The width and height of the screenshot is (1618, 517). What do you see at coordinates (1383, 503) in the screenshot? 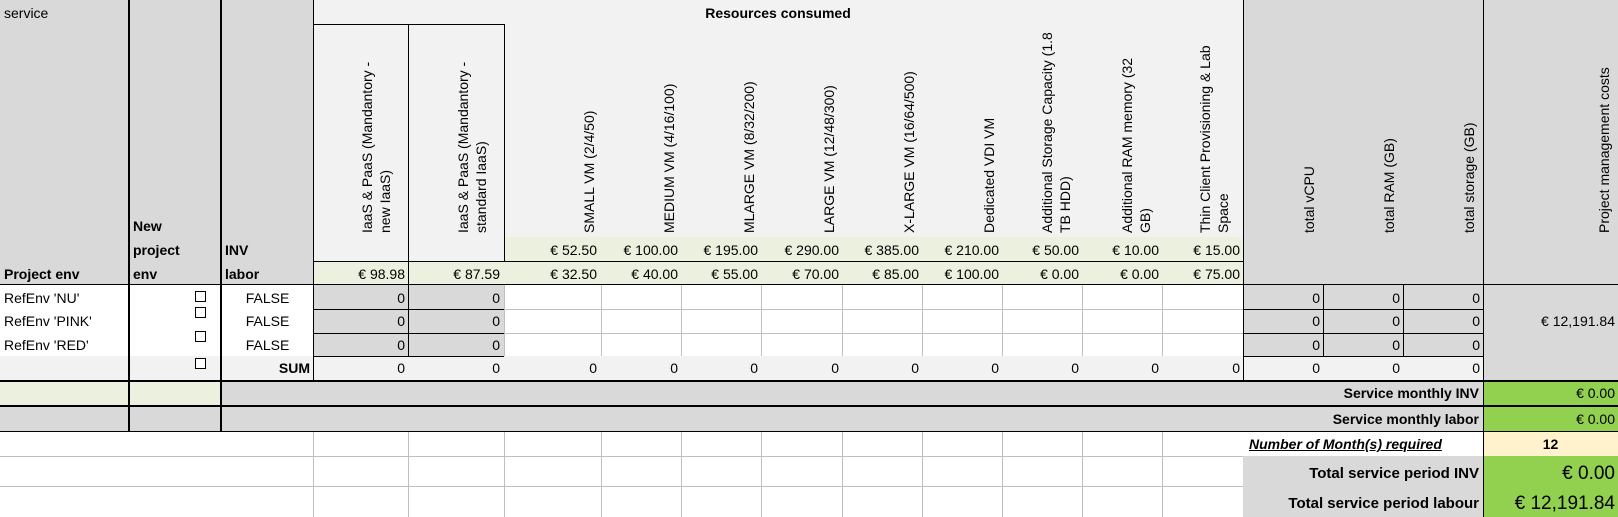
I see `total-service-period-labour-label: Total service period labour` at bounding box center [1383, 503].